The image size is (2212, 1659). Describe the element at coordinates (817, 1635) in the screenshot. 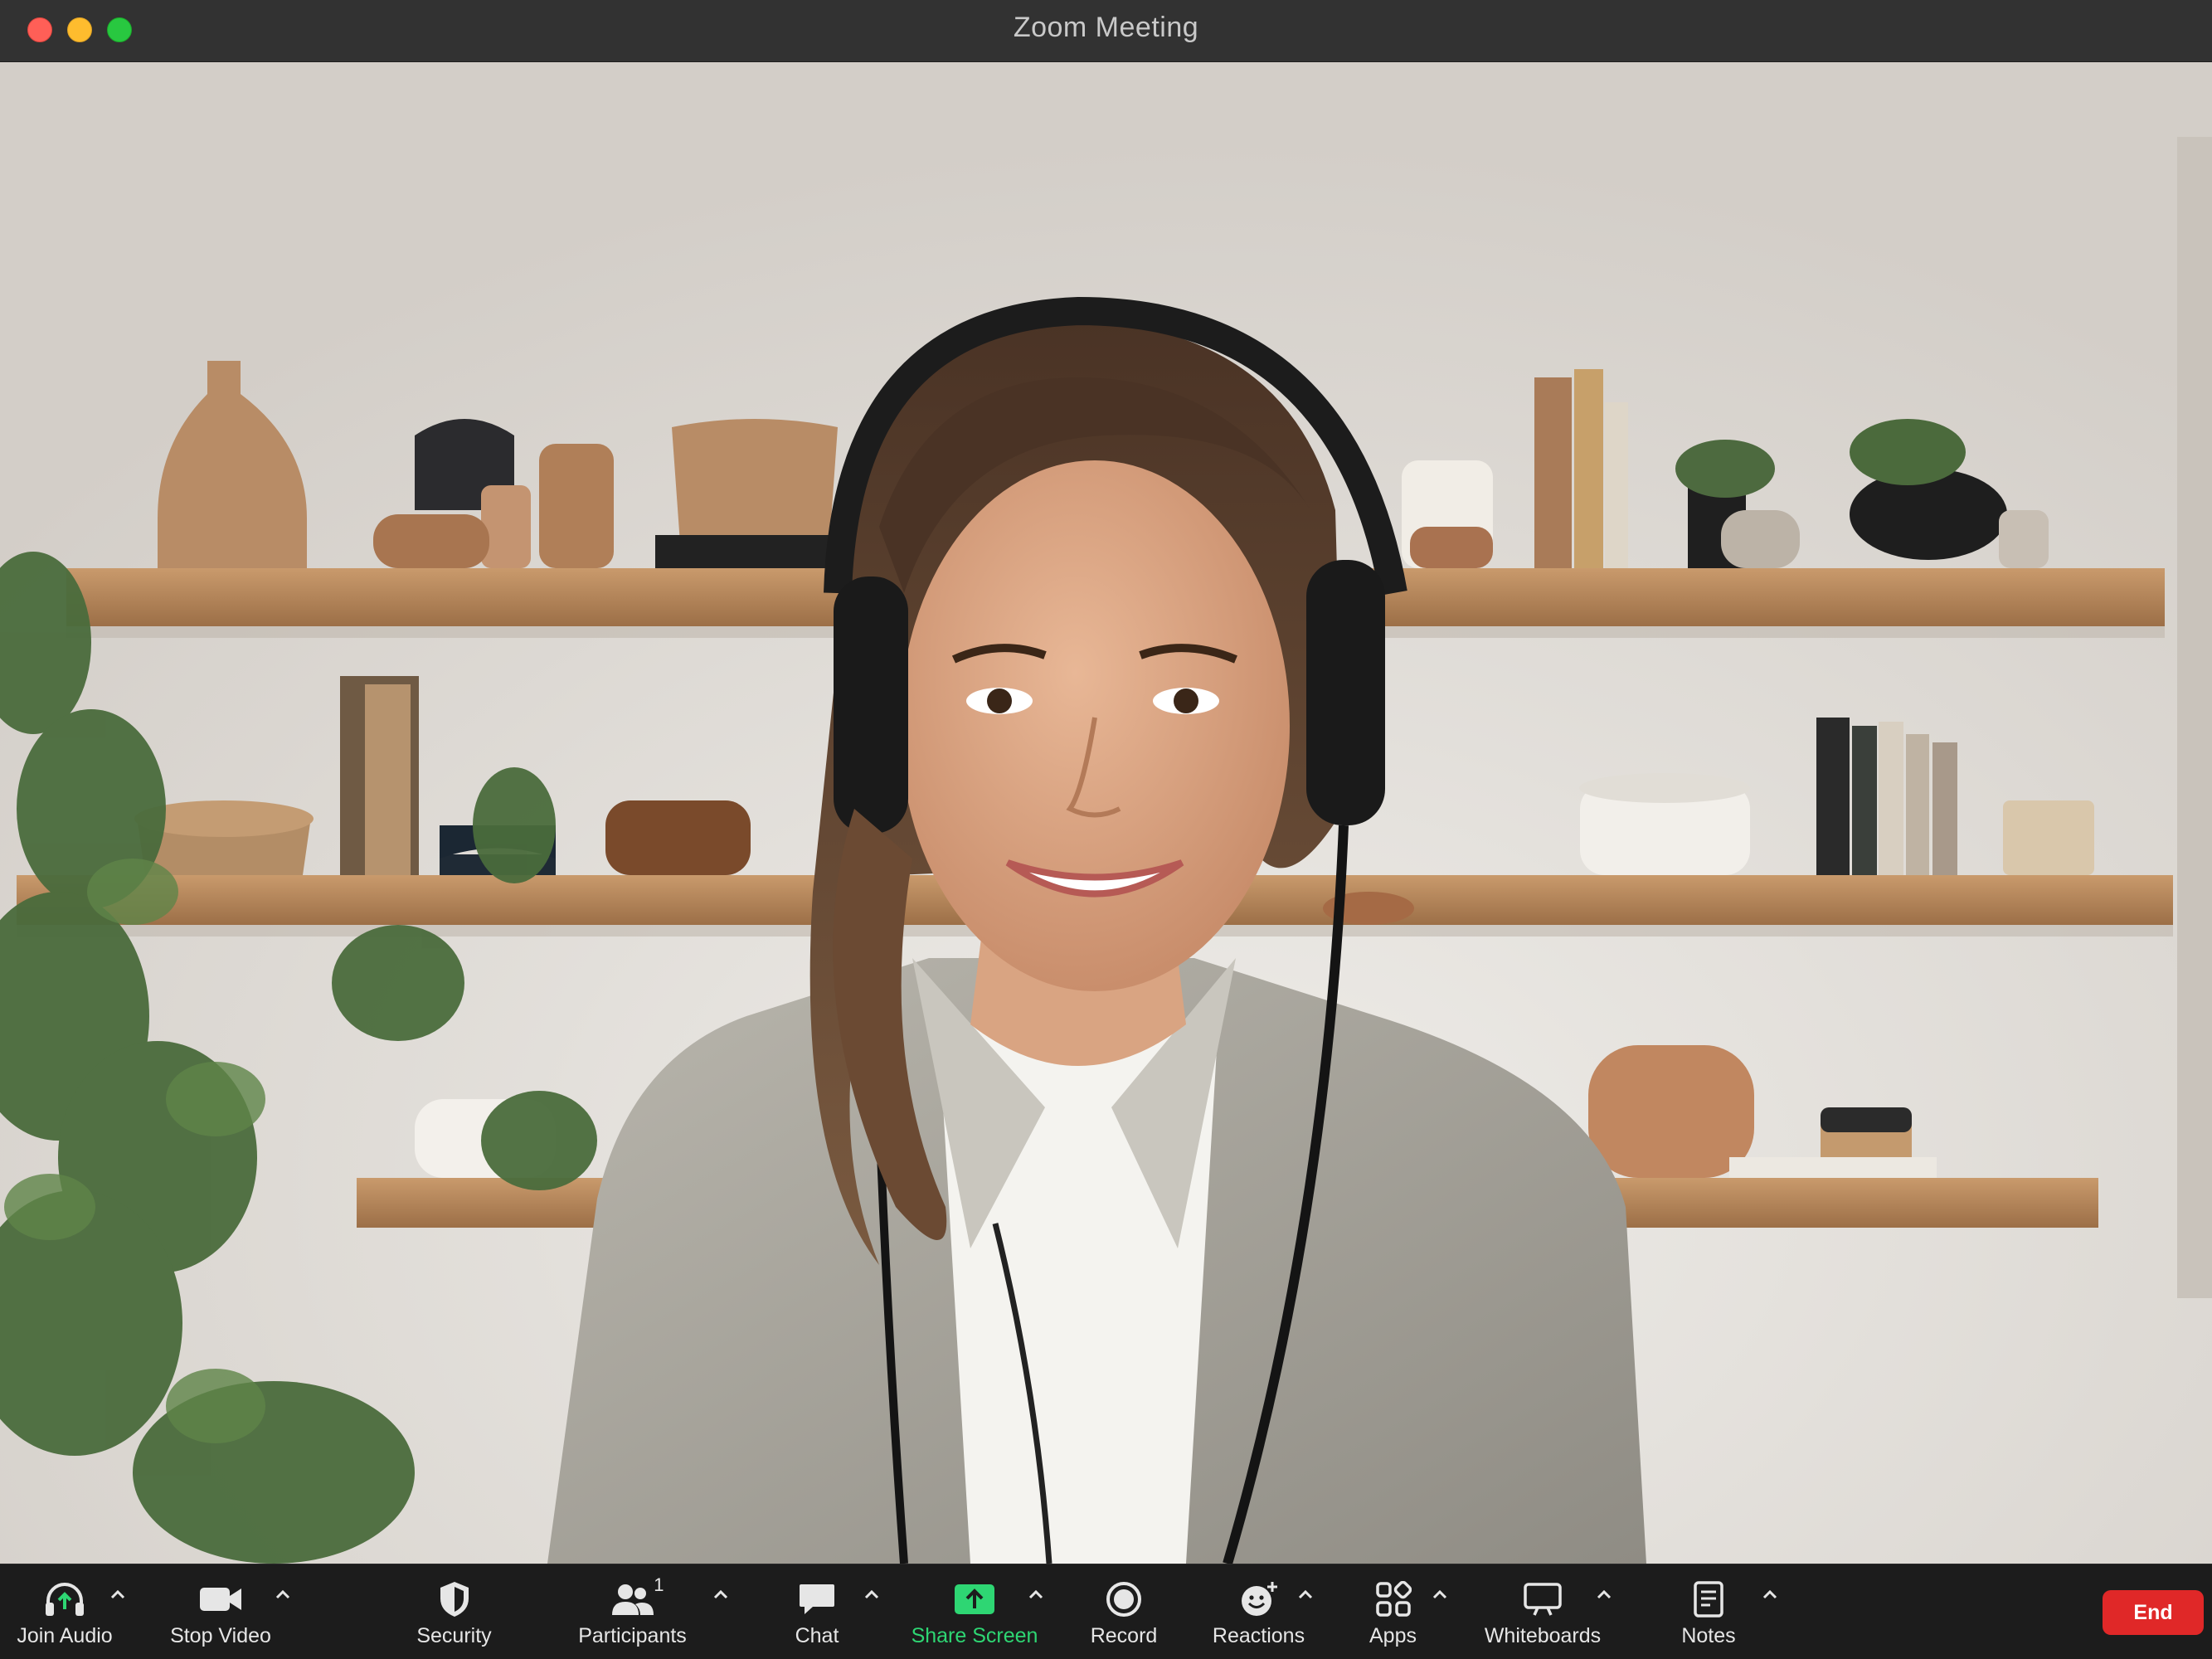

I see `chat-label: Chat` at that location.